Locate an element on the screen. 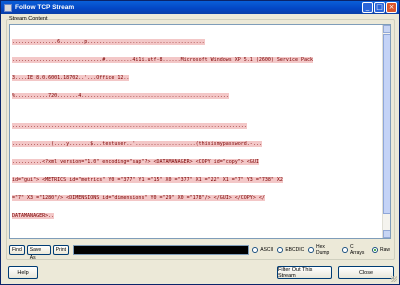 The image size is (400, 285). scroll-up-icon is located at coordinates (386, 29).